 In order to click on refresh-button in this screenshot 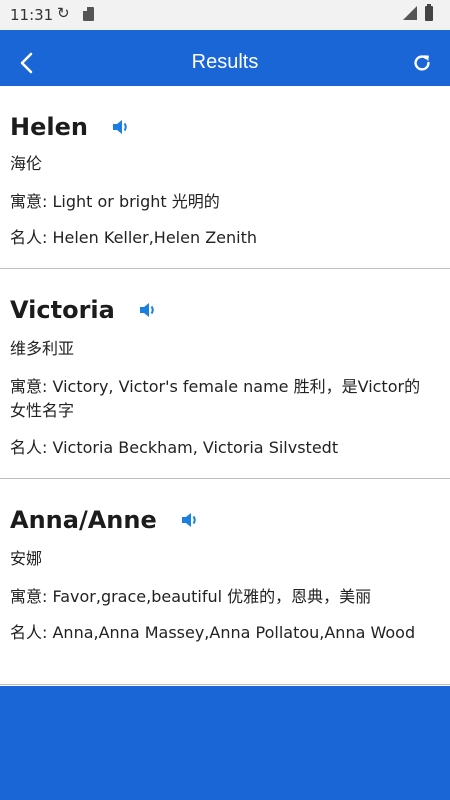, I will do `click(422, 63)`.